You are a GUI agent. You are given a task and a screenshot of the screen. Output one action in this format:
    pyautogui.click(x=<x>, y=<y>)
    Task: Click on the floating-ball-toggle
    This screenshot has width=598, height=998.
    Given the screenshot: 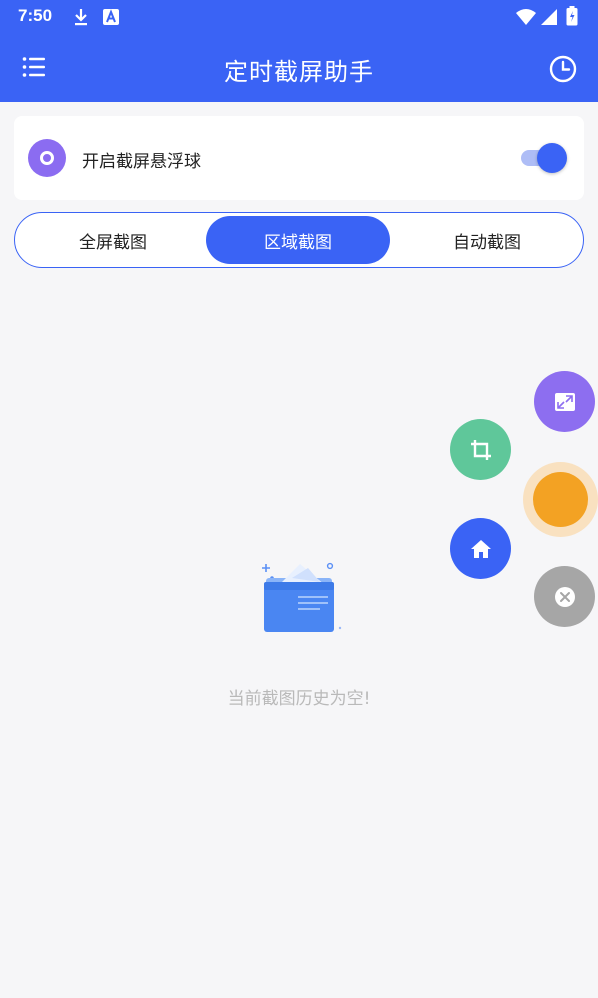 What is the action you would take?
    pyautogui.click(x=543, y=158)
    